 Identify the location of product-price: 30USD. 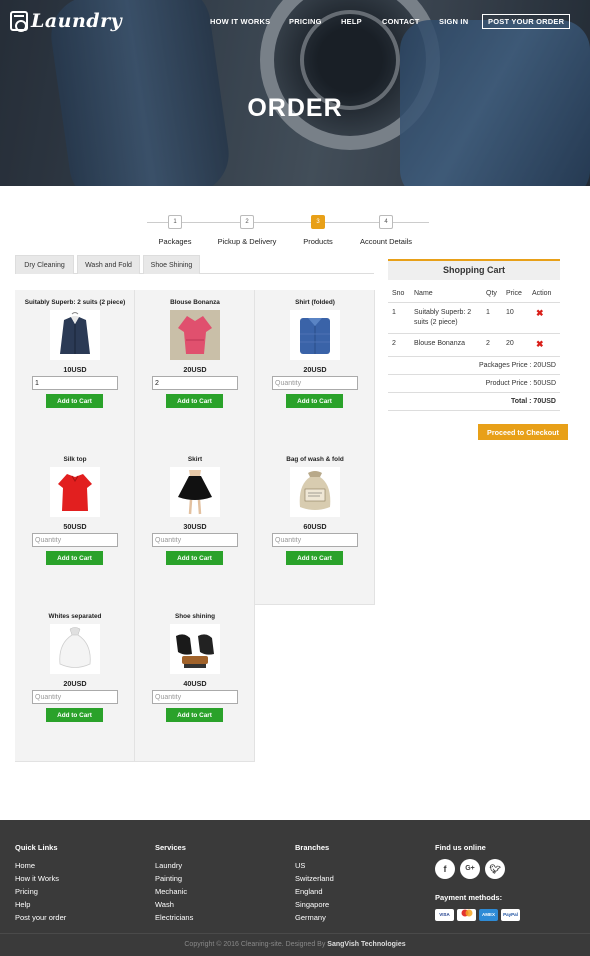
(195, 526).